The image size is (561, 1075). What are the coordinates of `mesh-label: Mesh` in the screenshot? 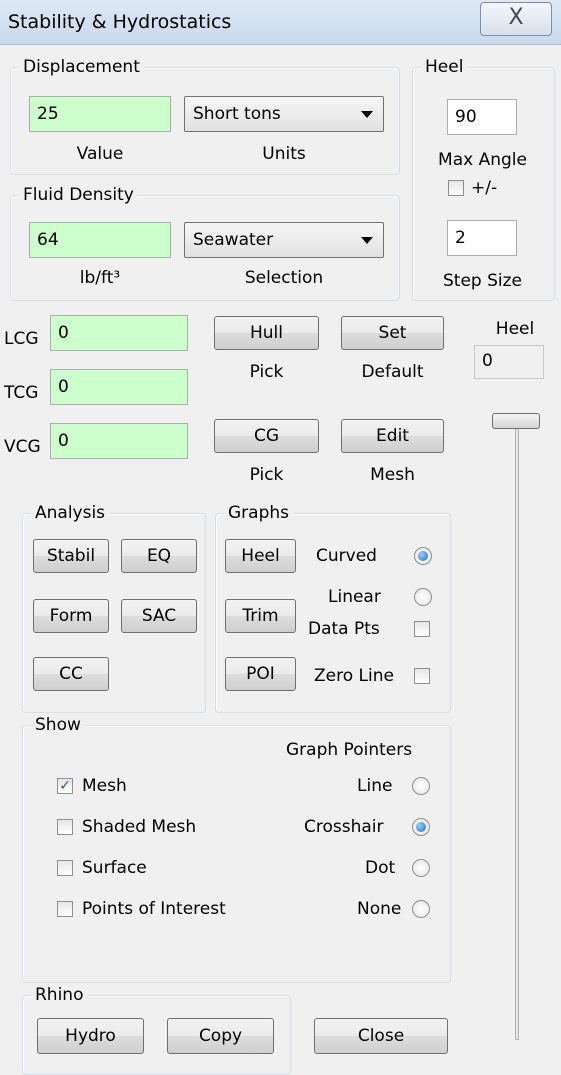 It's located at (104, 786).